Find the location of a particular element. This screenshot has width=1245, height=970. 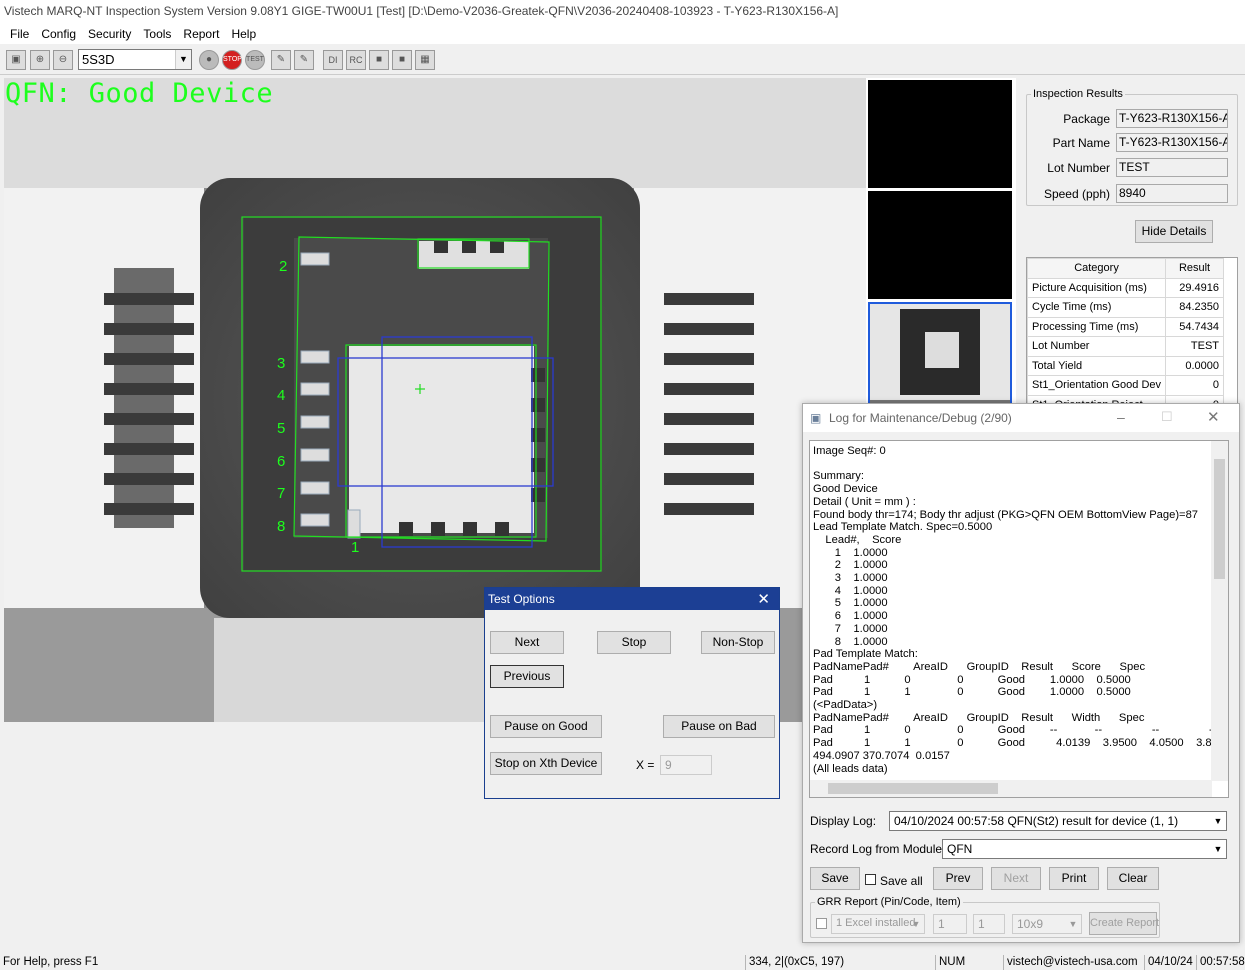

menu-security: Security is located at coordinates (109, 34).